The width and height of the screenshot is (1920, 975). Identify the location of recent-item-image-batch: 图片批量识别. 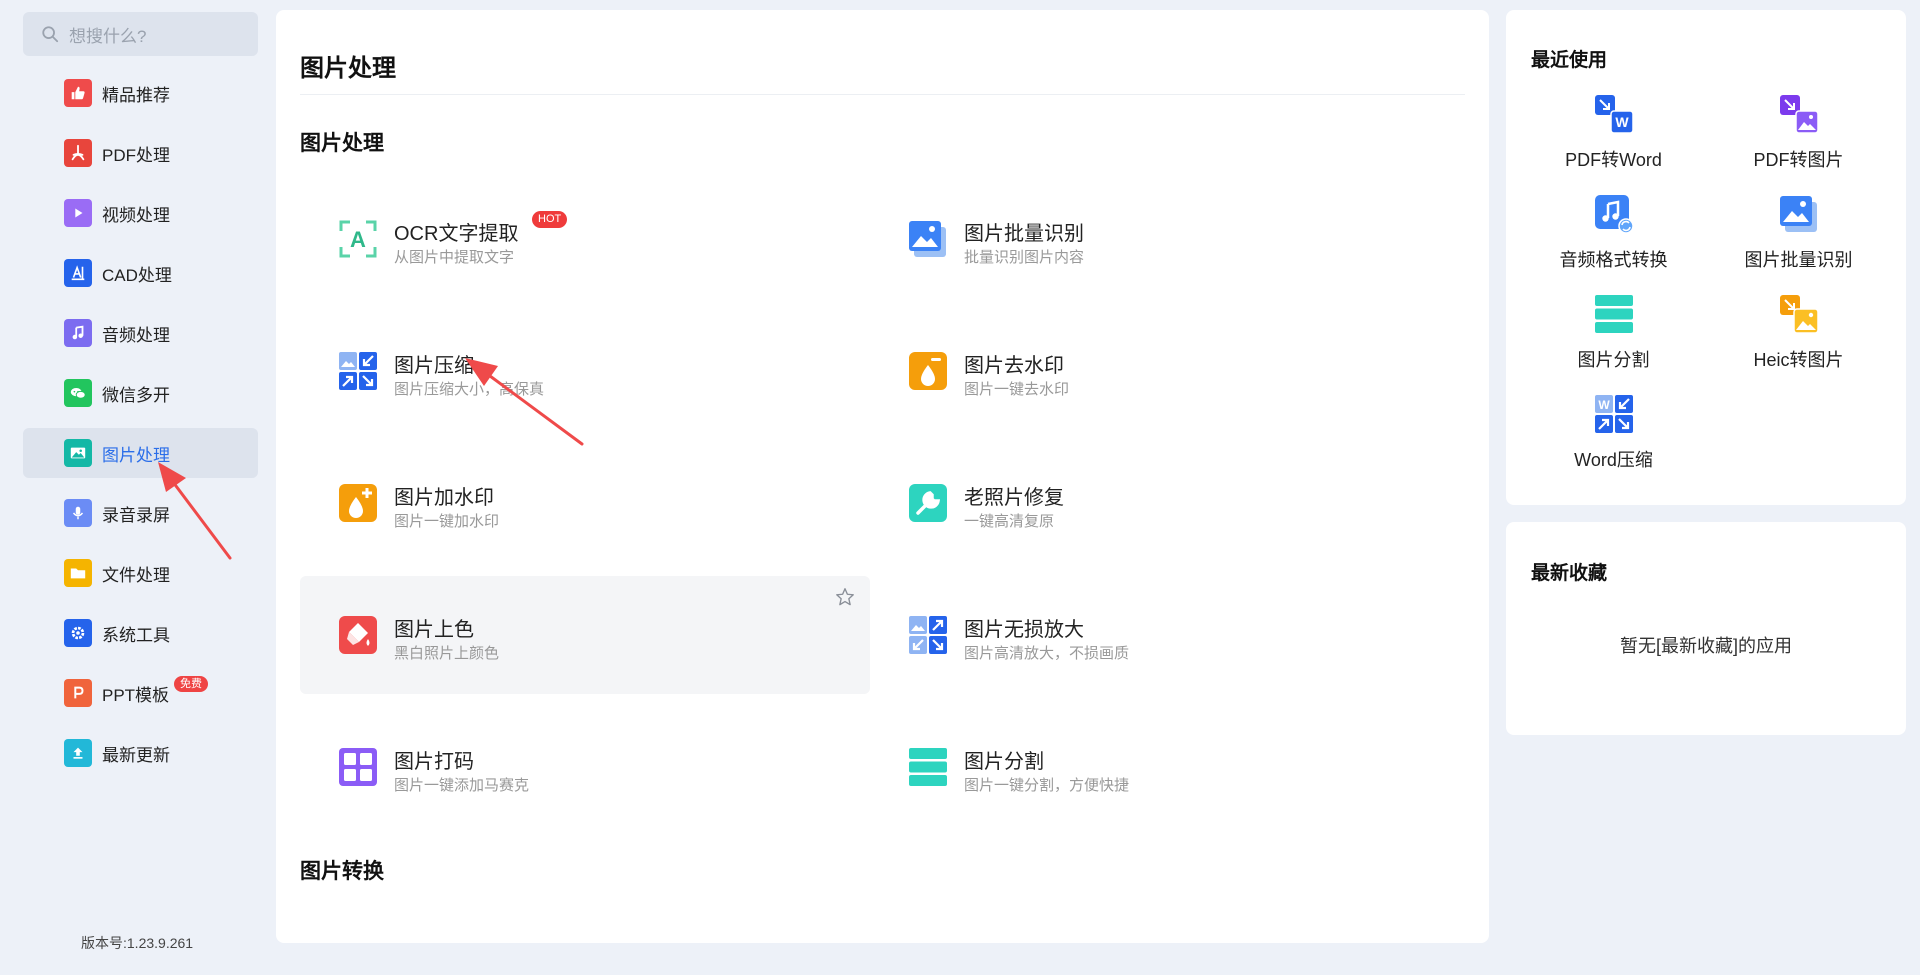
(1798, 244).